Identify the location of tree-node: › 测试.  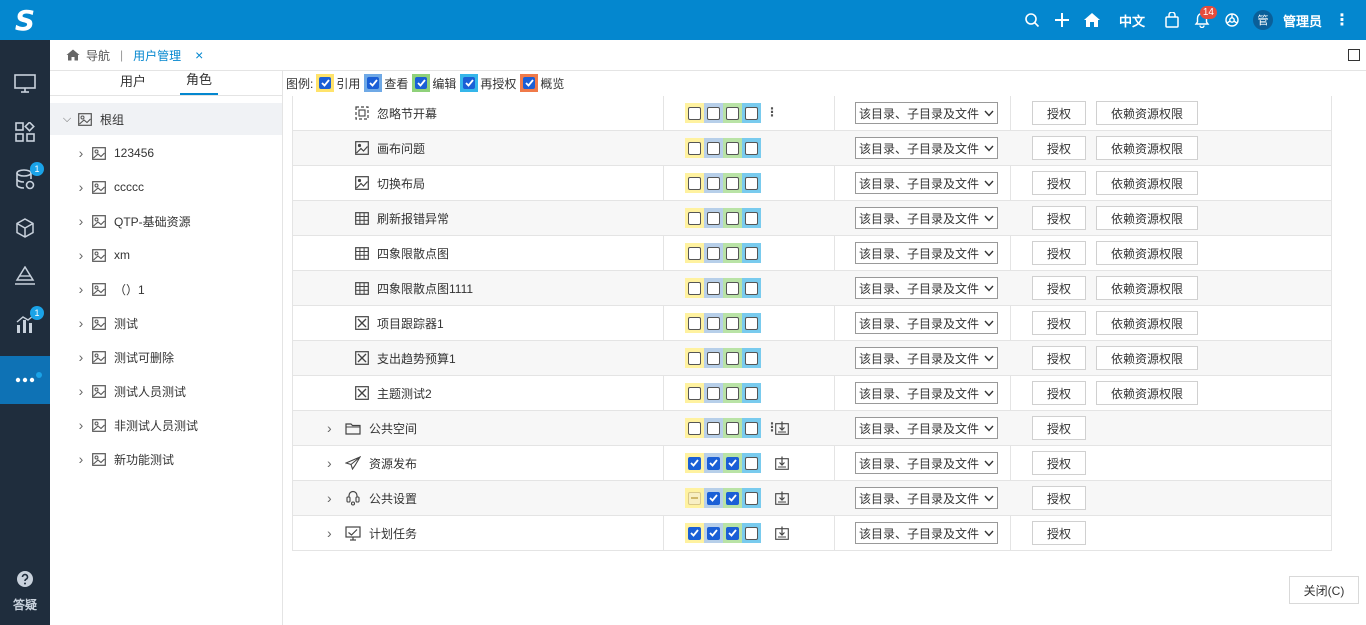
(166, 323).